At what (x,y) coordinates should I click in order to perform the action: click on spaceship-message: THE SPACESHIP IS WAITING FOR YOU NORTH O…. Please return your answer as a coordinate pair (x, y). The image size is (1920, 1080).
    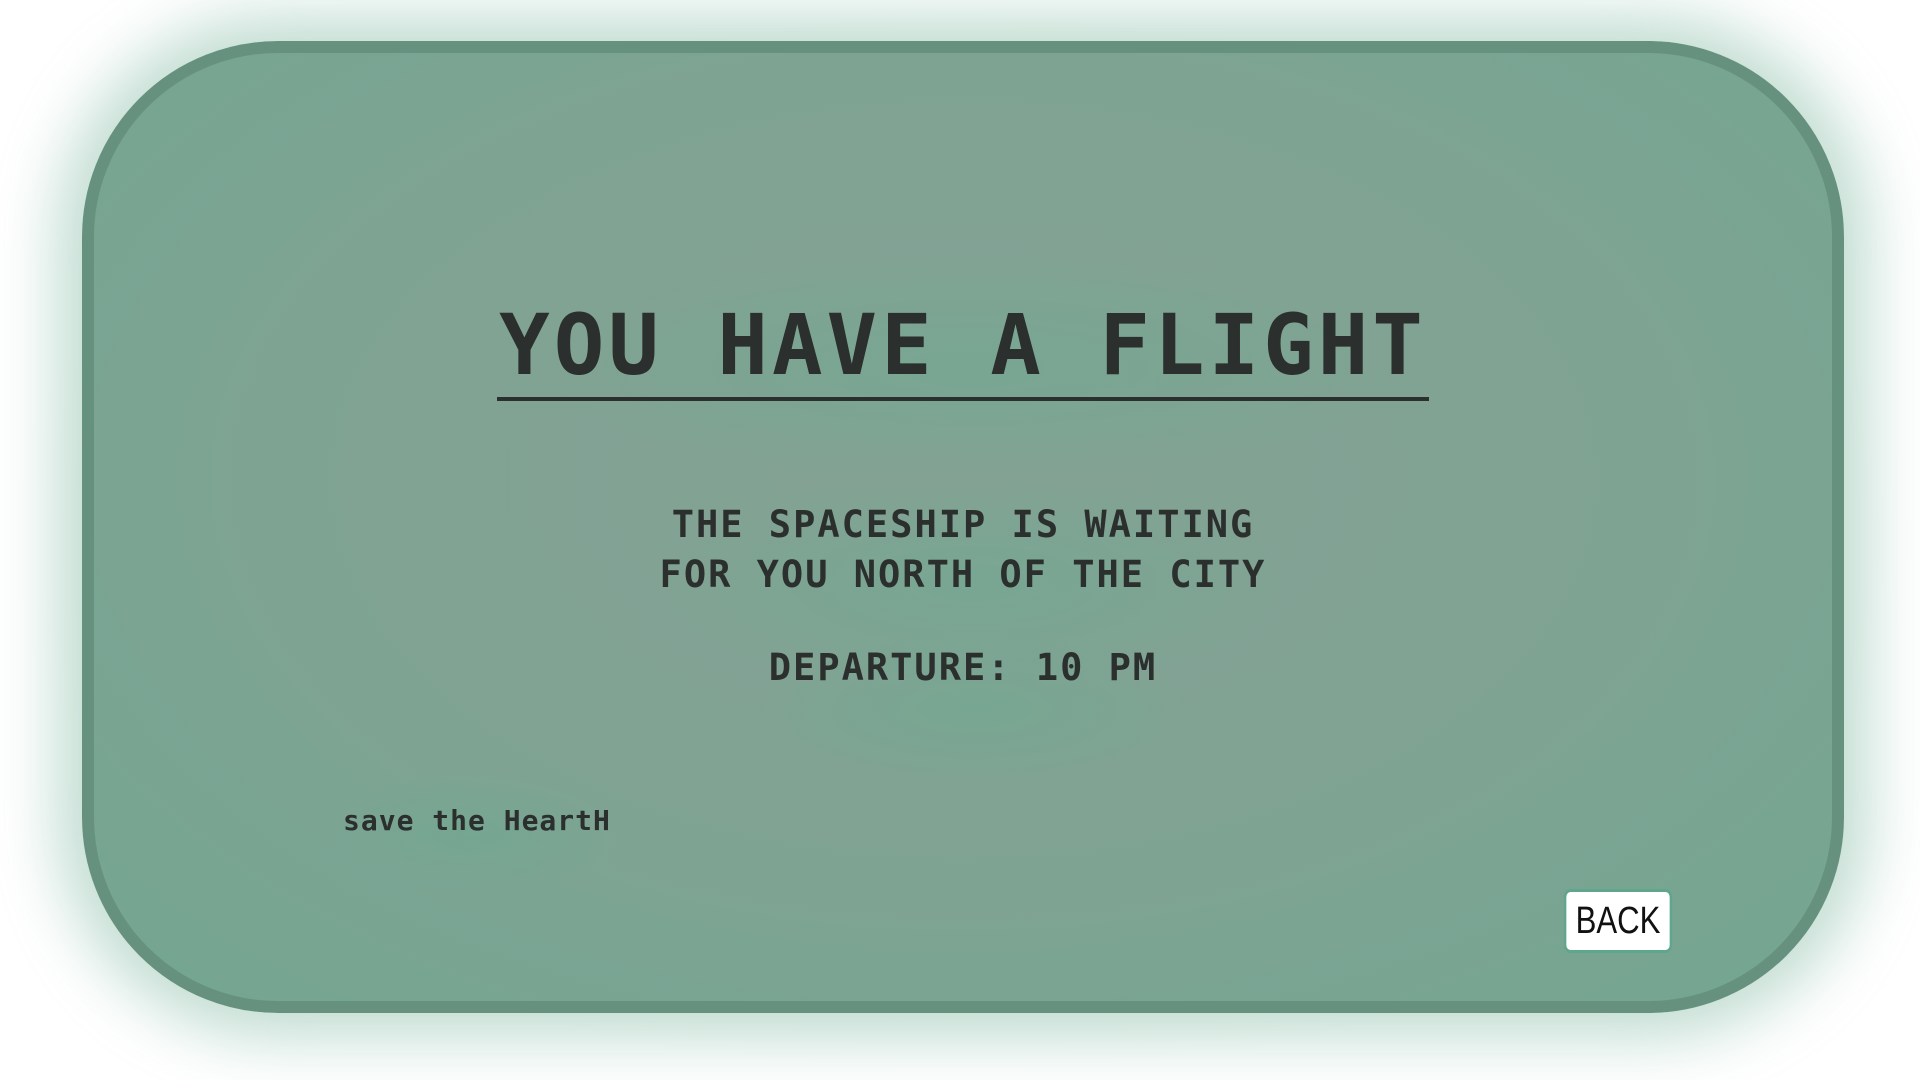
    Looking at the image, I should click on (963, 550).